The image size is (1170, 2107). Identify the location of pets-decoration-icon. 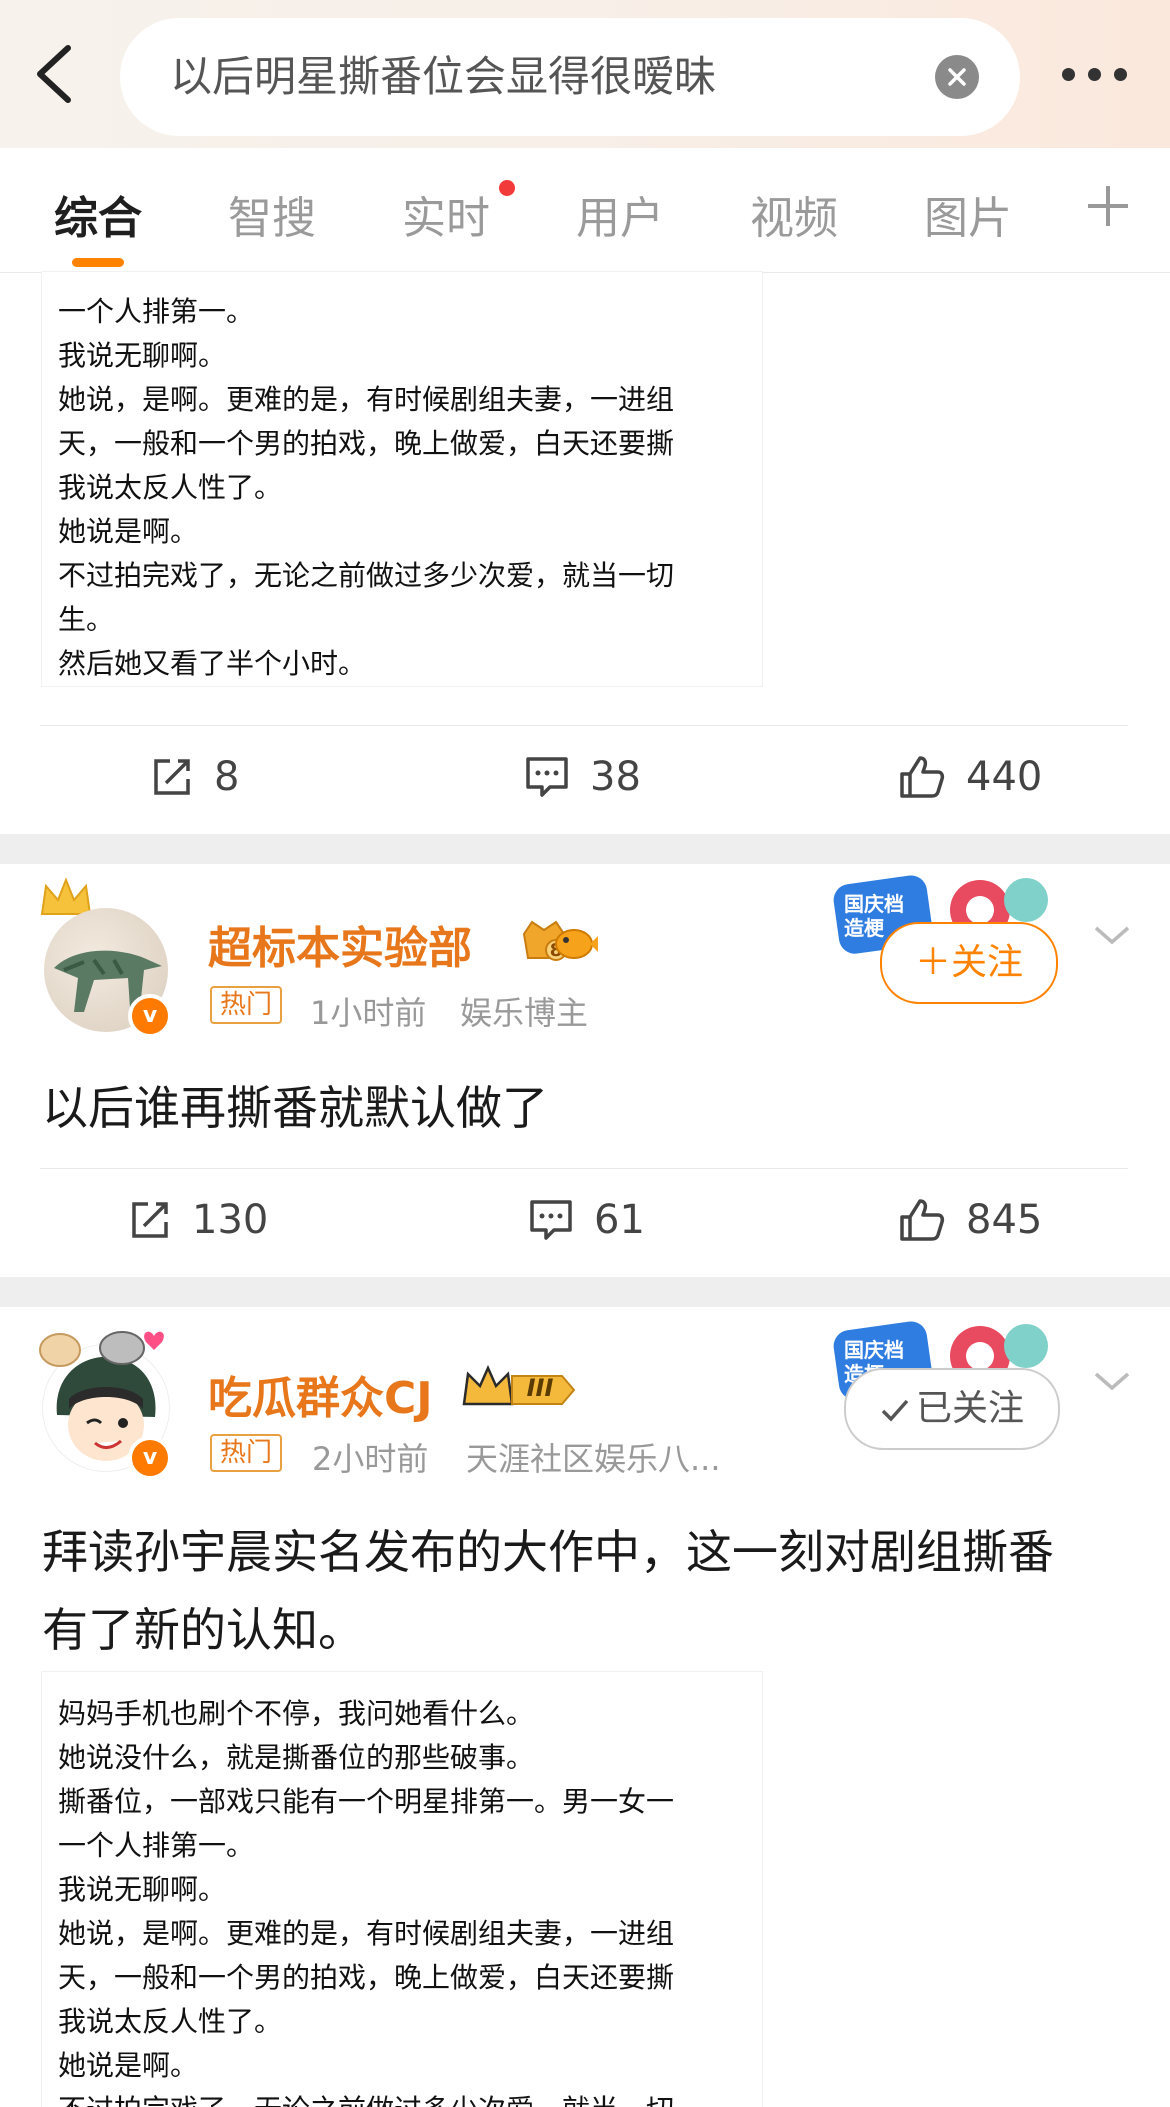
(101, 1349).